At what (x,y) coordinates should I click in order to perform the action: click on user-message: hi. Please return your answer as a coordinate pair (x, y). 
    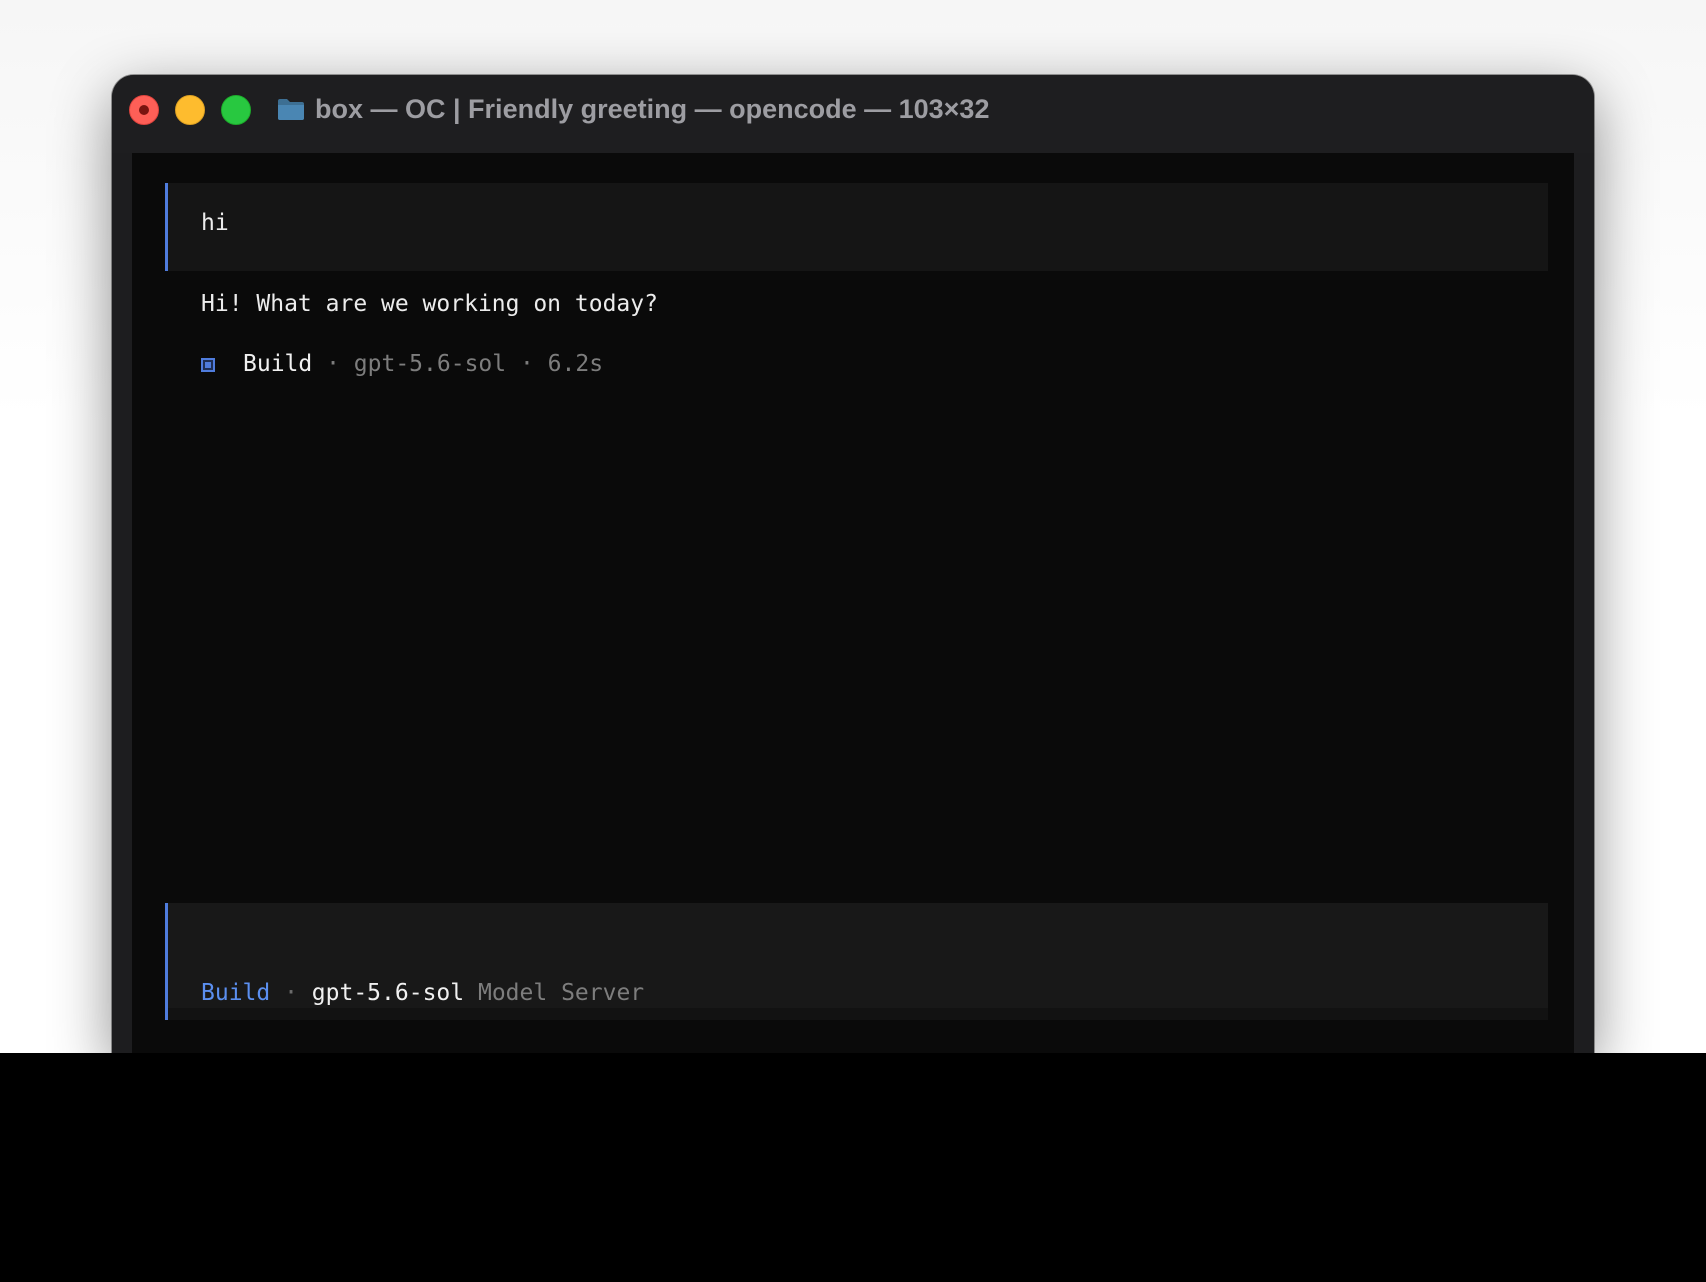
    Looking at the image, I should click on (856, 227).